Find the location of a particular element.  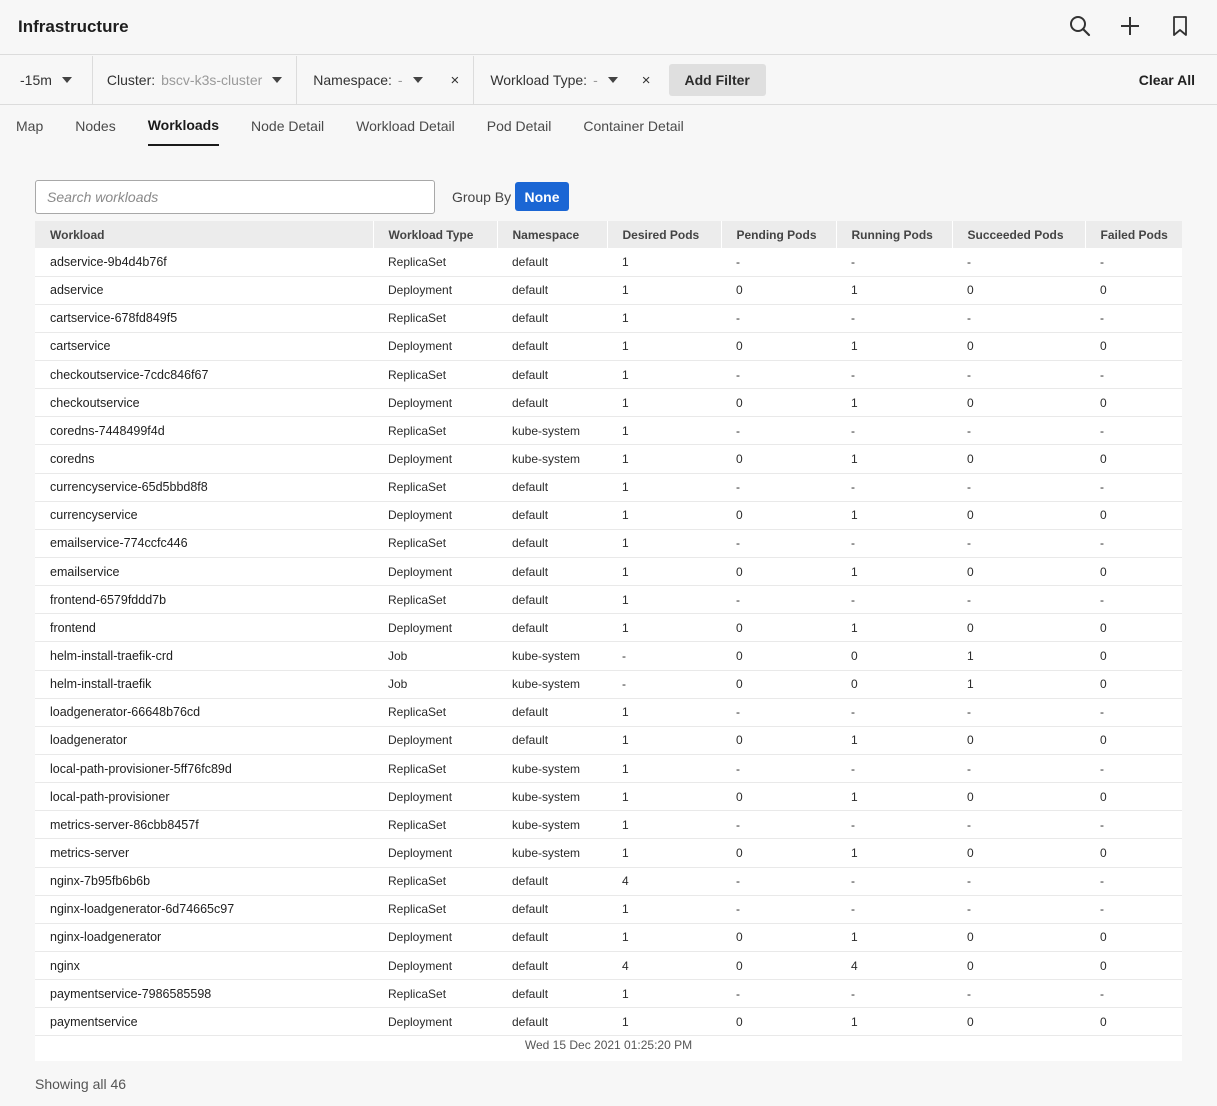

table-row: metrics-server Deployment kube-system 1 0 1 0 0 is located at coordinates (608, 853).